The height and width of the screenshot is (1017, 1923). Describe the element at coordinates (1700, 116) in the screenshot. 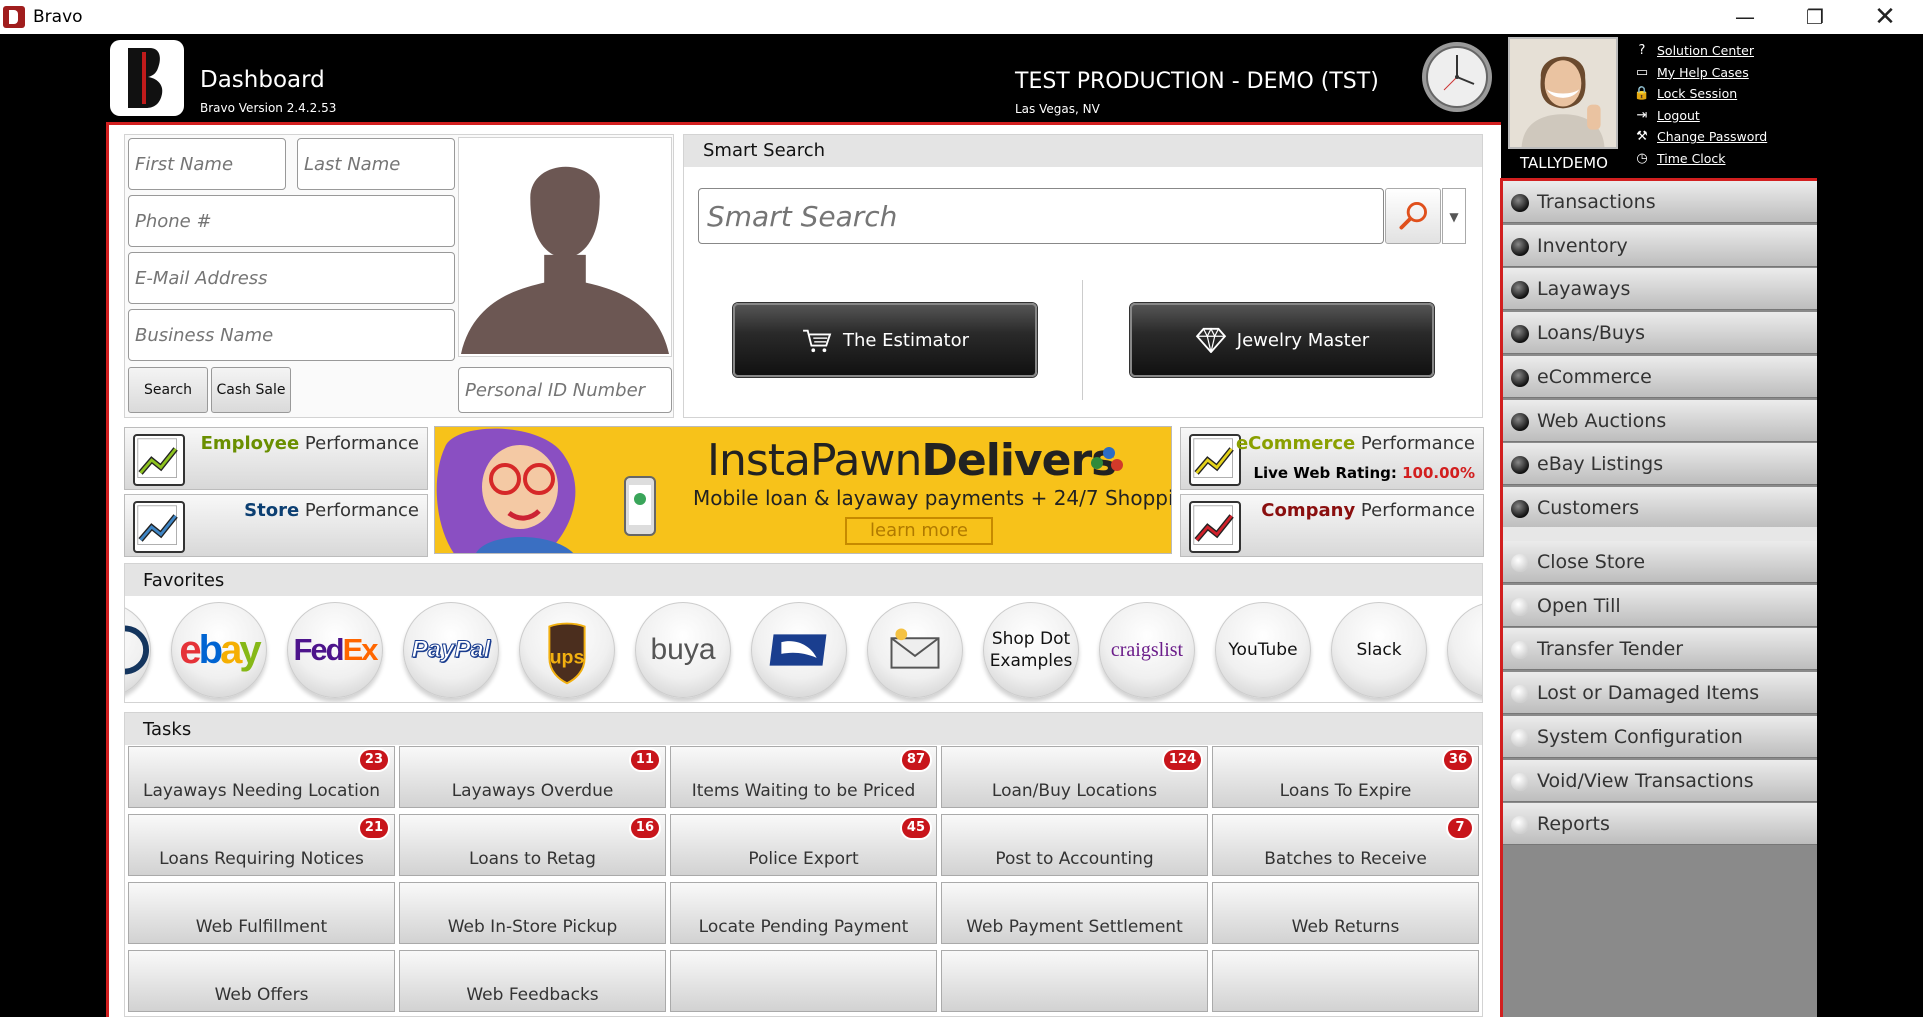

I see `logout-link: ⇥ Logout` at that location.